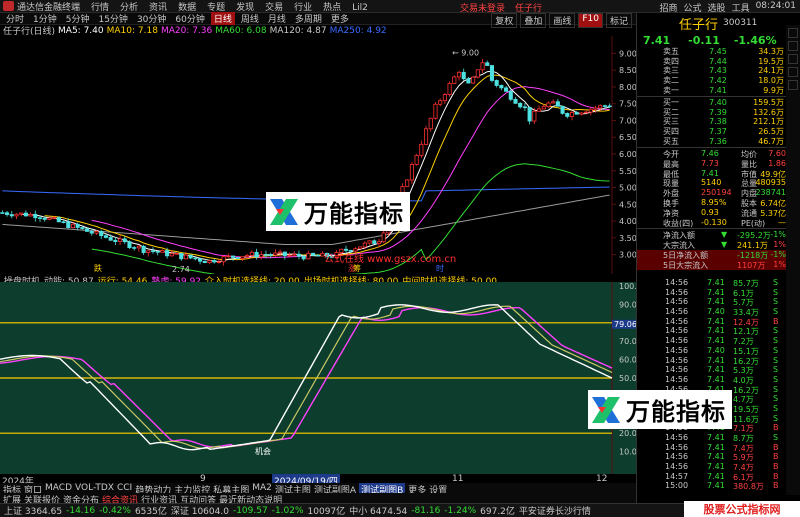 Image resolution: width=800 pixels, height=517 pixels. I want to click on menu-item-4: 专题, so click(216, 8).